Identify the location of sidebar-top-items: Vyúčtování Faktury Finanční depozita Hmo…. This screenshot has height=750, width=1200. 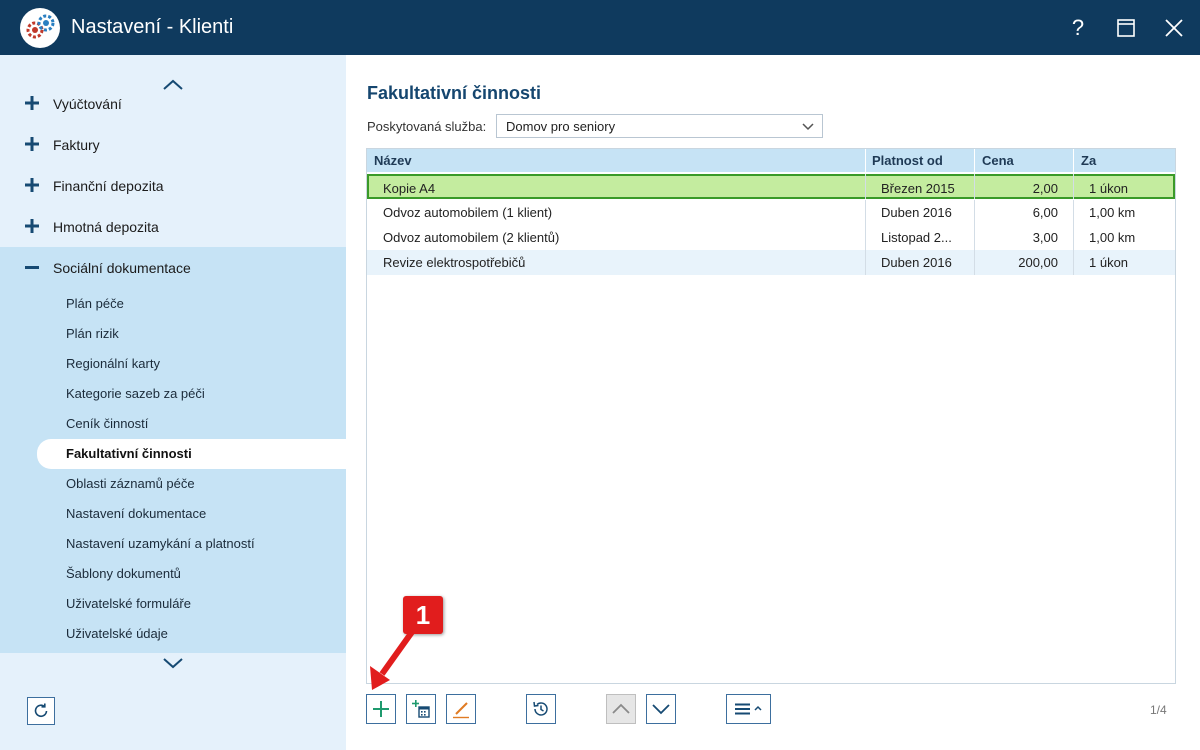
(173, 165).